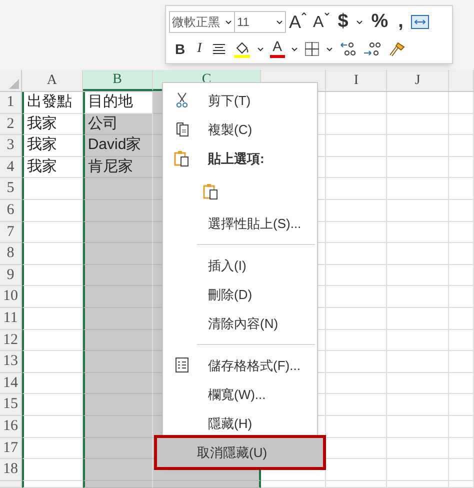 The width and height of the screenshot is (474, 488). Describe the element at coordinates (11, 341) in the screenshot. I see `row-header: 12` at that location.